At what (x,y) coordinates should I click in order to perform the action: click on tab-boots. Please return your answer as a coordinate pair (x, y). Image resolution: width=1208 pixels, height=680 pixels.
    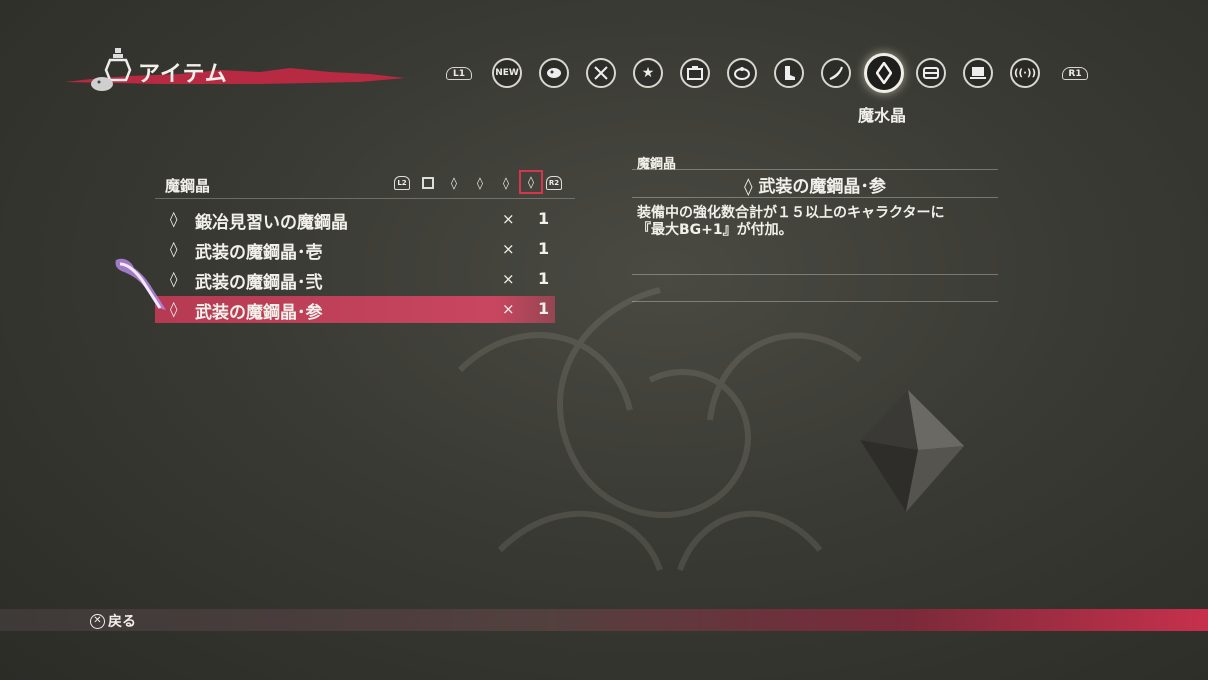
    Looking at the image, I should click on (789, 73).